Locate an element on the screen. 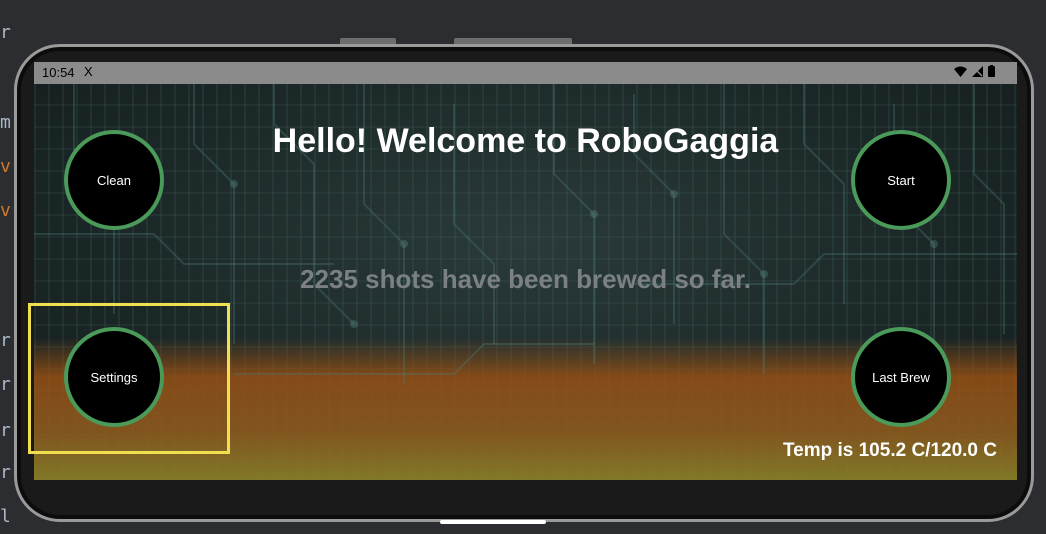  gutter-glyph: l is located at coordinates (5, 516).